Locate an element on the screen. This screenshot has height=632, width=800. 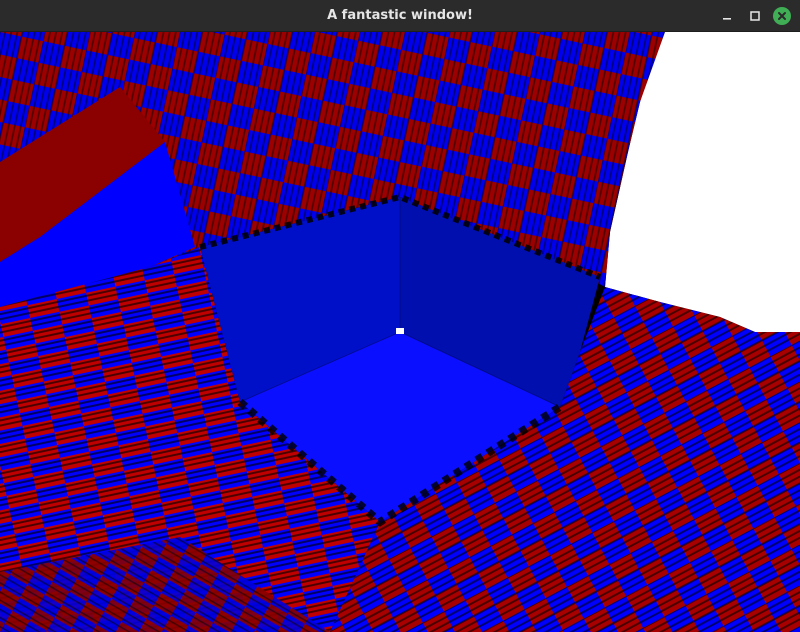
minimize-icon is located at coordinates (727, 19).